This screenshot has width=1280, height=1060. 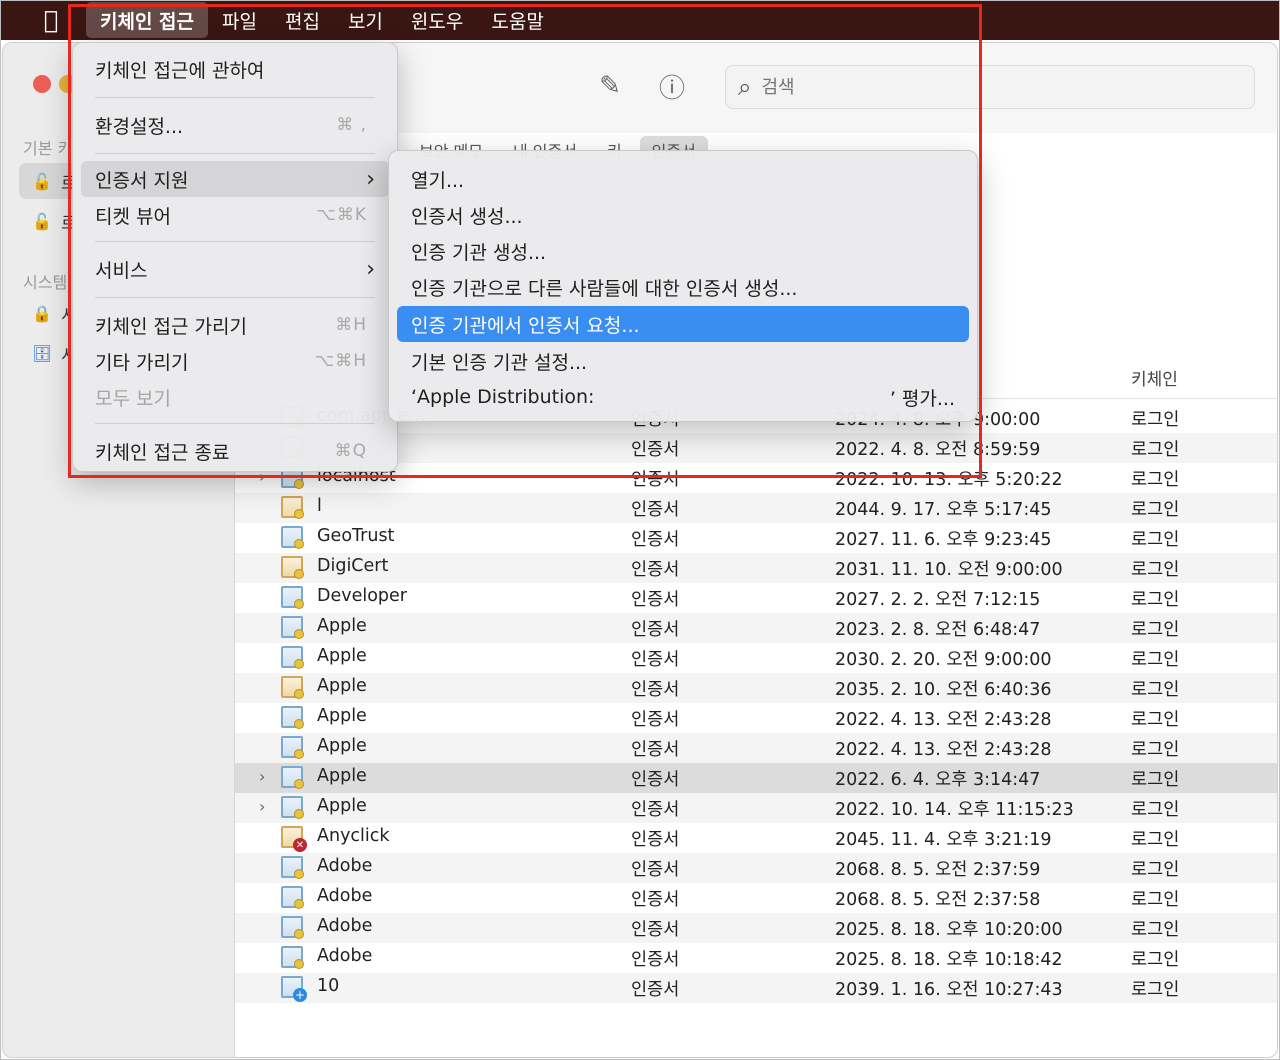 I want to click on table-row: DigiCert 인증서 2031. 11. 10. 오전 9:00:00 로그인, so click(x=756, y=568).